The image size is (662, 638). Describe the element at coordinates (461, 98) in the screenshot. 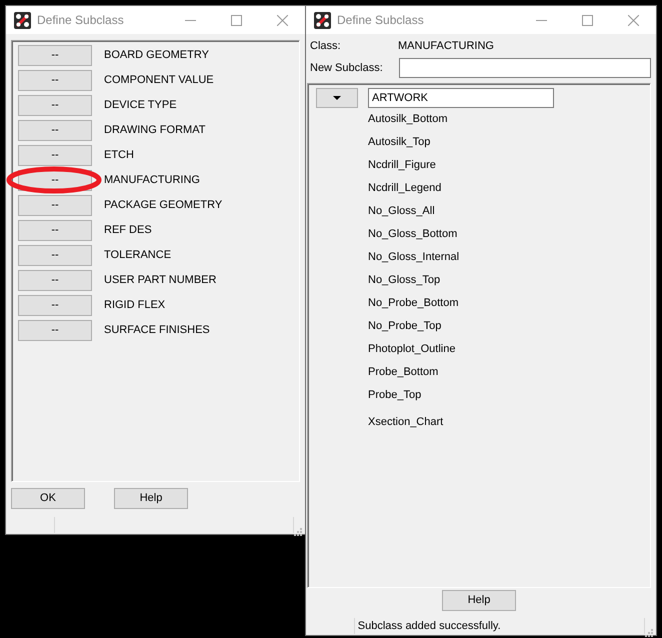

I see `subclass-name-field: ARTWORK` at that location.